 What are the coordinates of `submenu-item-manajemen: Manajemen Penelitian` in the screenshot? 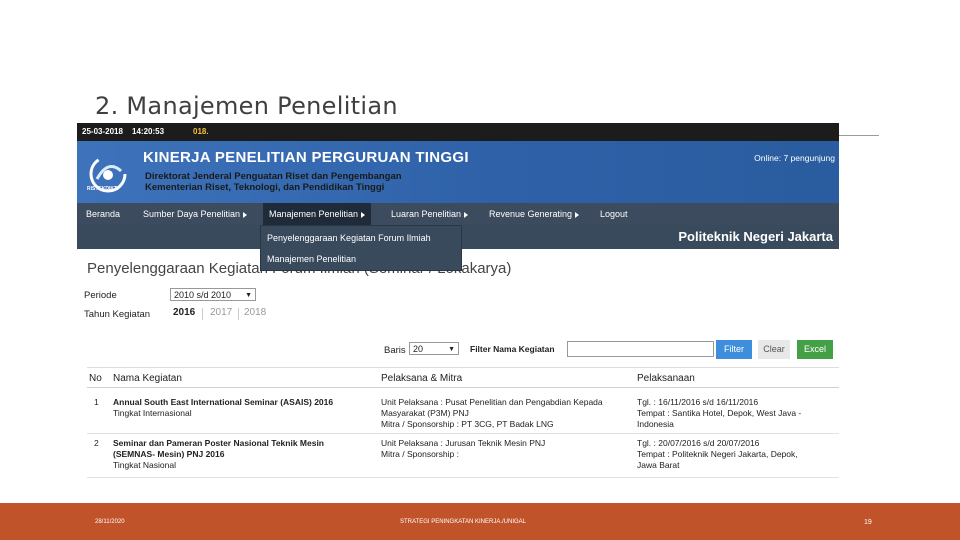 It's located at (311, 259).